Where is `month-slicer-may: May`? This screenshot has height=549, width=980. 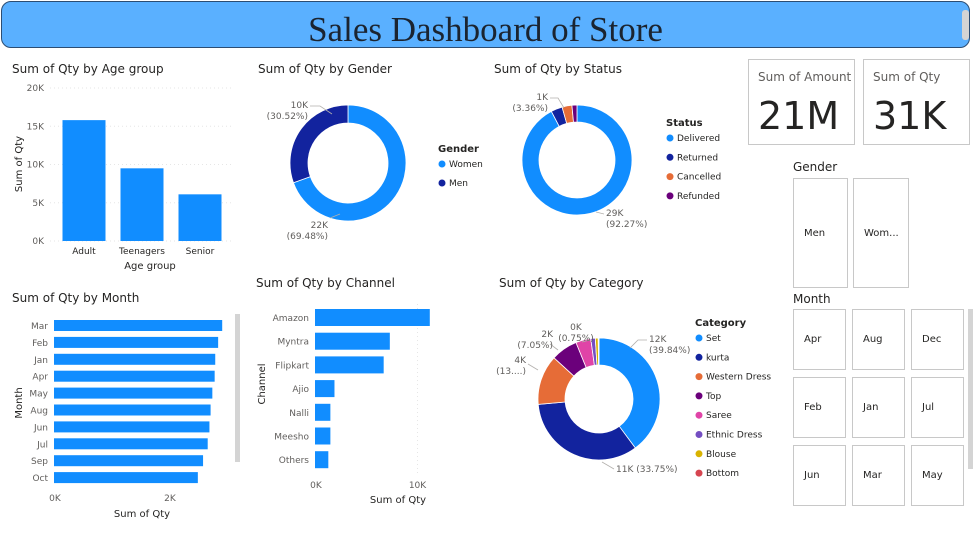 month-slicer-may: May is located at coordinates (937, 475).